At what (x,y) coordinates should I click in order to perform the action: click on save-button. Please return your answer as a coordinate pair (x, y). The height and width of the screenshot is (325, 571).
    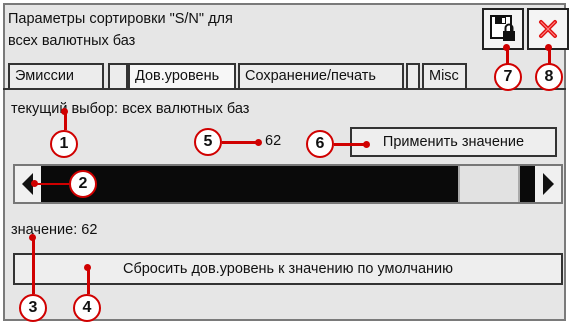
    Looking at the image, I should click on (503, 29).